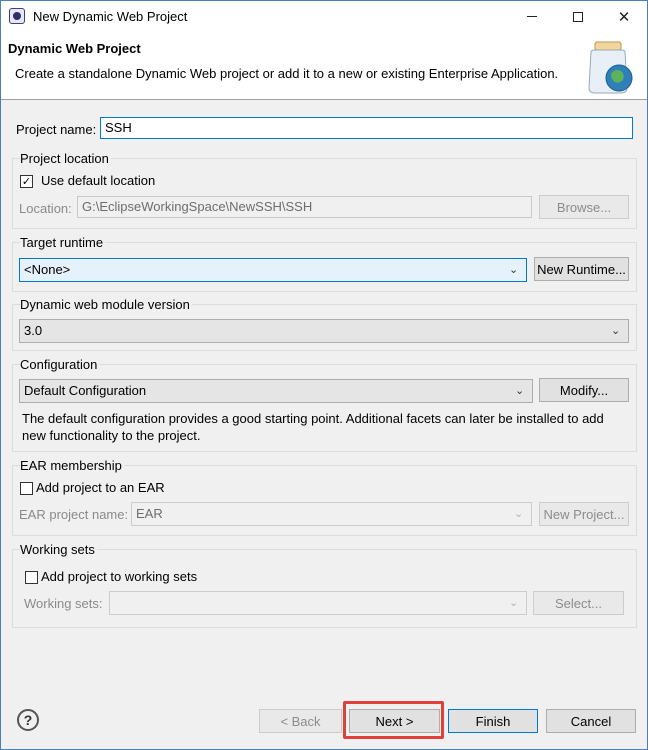 The height and width of the screenshot is (750, 648). What do you see at coordinates (318, 603) in the screenshot?
I see `working-sets-select: ⌄` at bounding box center [318, 603].